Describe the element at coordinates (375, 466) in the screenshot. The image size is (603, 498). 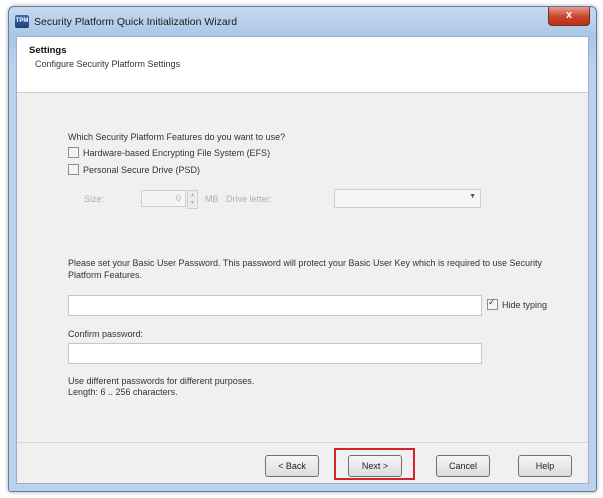
I see `next-button: Next >` at that location.